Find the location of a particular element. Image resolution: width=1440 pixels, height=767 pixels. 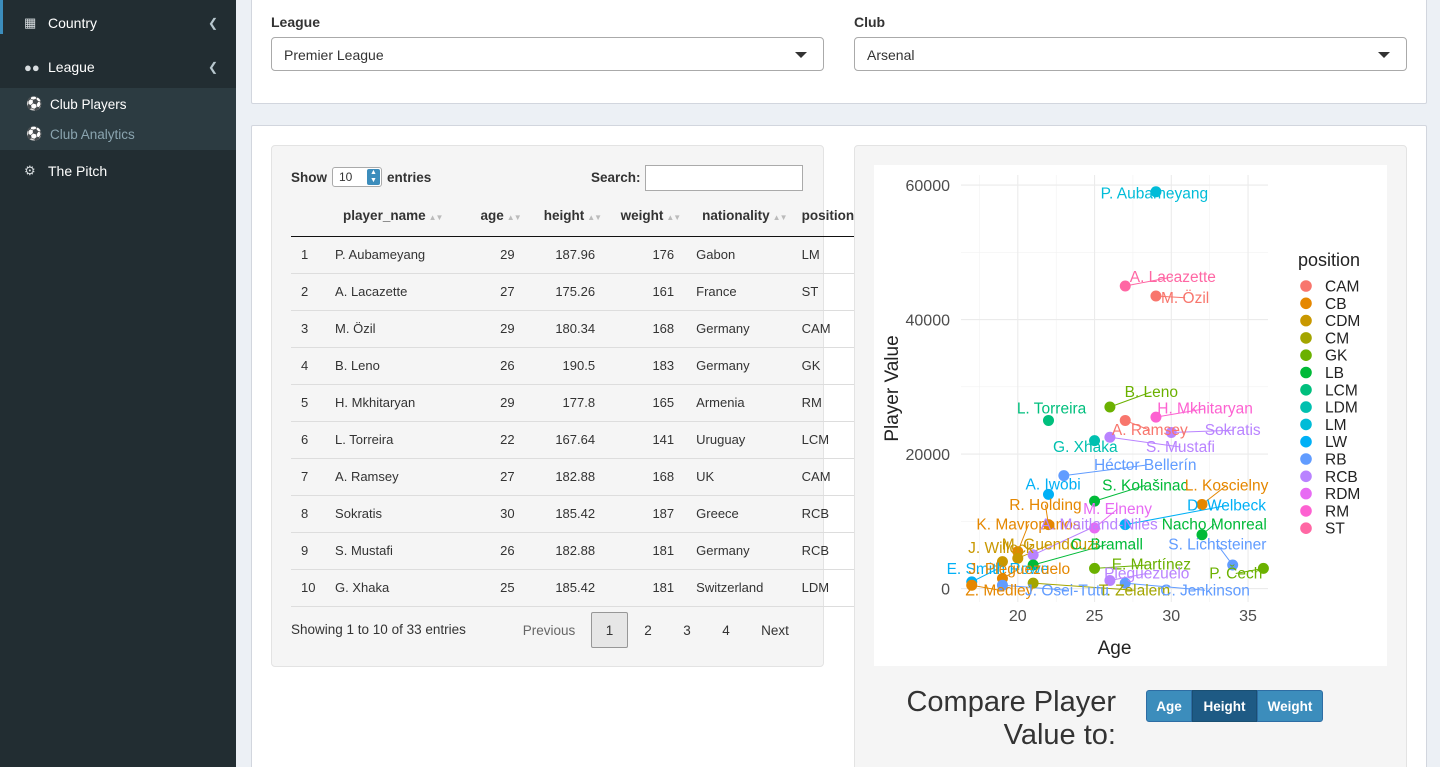

data-label: L. Koscielny is located at coordinates (1227, 485).